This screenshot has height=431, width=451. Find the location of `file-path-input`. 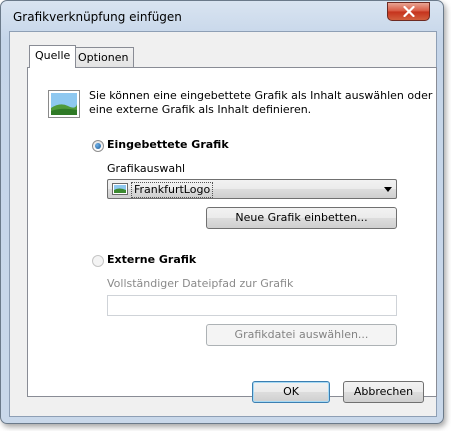

file-path-input is located at coordinates (252, 305).